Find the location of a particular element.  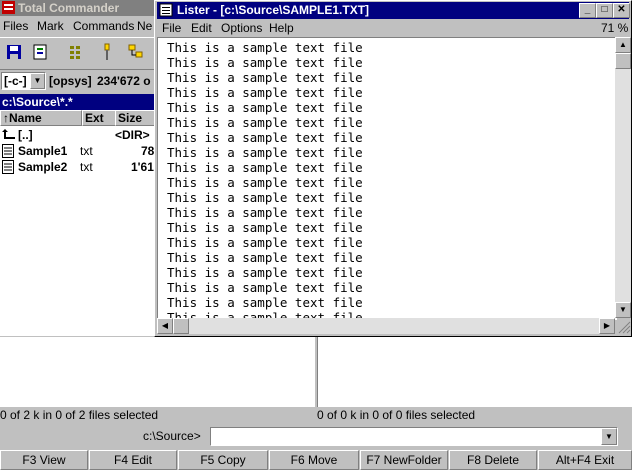

hscroll-thumb is located at coordinates (181, 326).